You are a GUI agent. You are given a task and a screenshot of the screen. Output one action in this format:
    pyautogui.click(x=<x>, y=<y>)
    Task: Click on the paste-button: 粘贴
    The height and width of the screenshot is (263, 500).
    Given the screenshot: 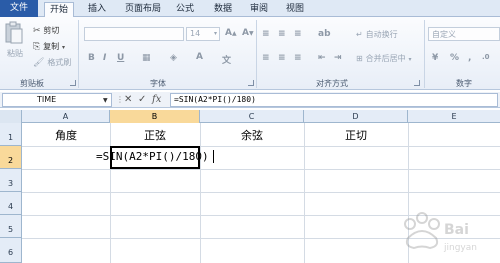 What is the action you would take?
    pyautogui.click(x=15, y=42)
    